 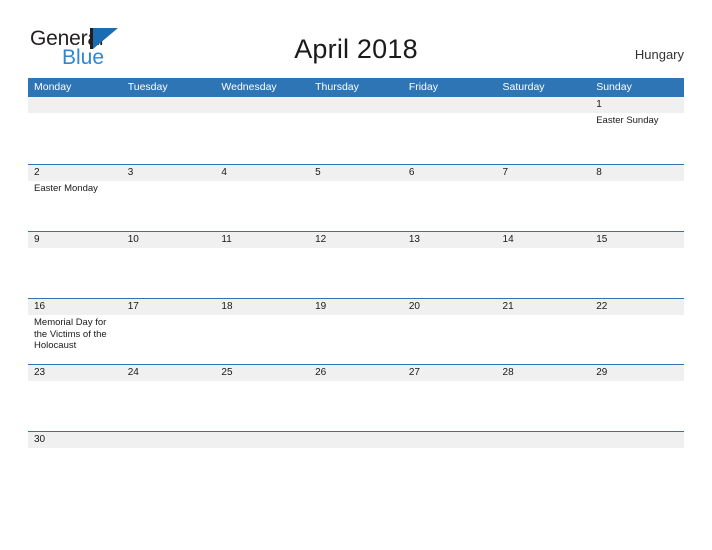 I want to click on page-title: April 2018, so click(x=356, y=49).